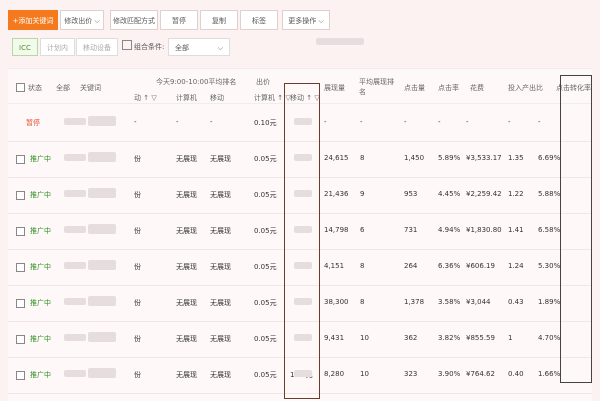 The height and width of the screenshot is (401, 600). I want to click on impressions-cell: 9,431, so click(334, 338).